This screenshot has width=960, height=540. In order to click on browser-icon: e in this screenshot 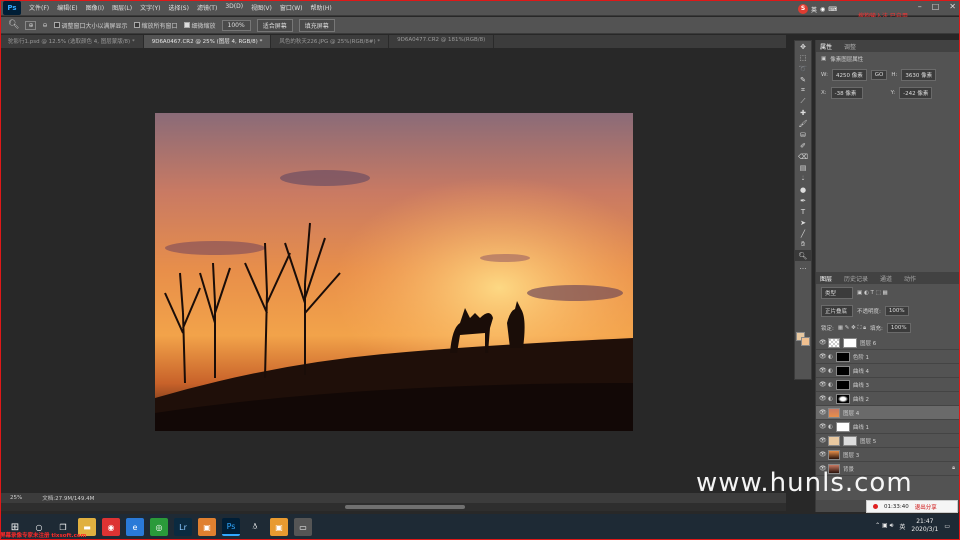, I will do `click(135, 527)`.